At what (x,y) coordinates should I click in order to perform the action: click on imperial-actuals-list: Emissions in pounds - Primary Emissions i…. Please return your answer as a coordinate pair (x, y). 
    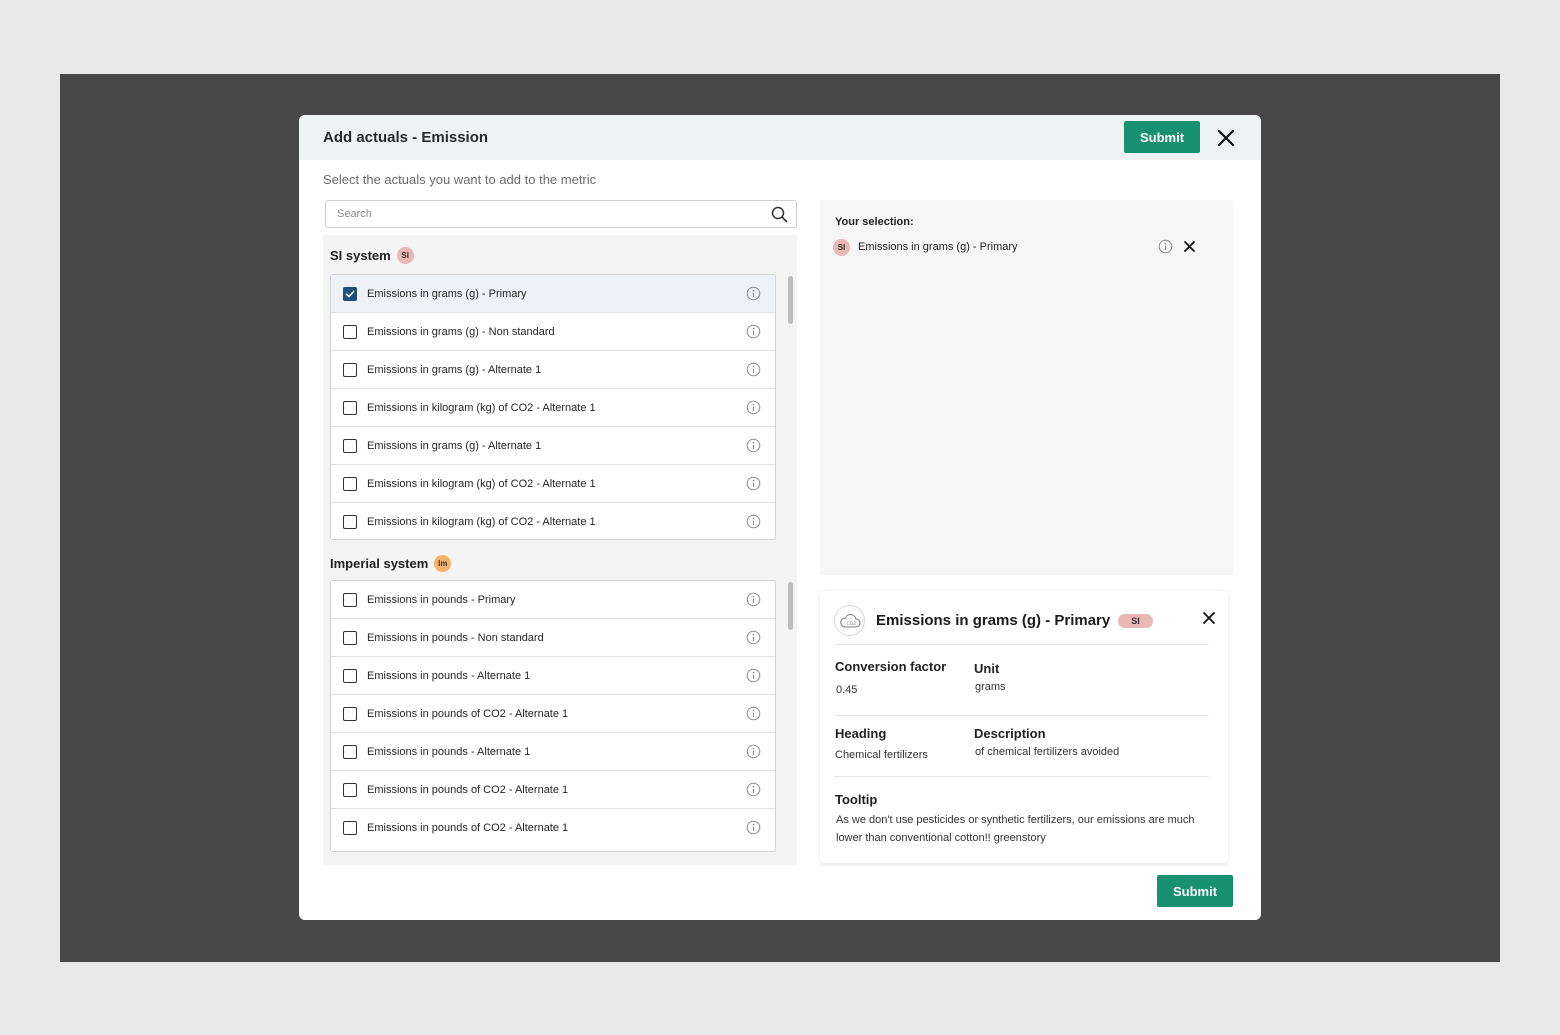
    Looking at the image, I should click on (553, 716).